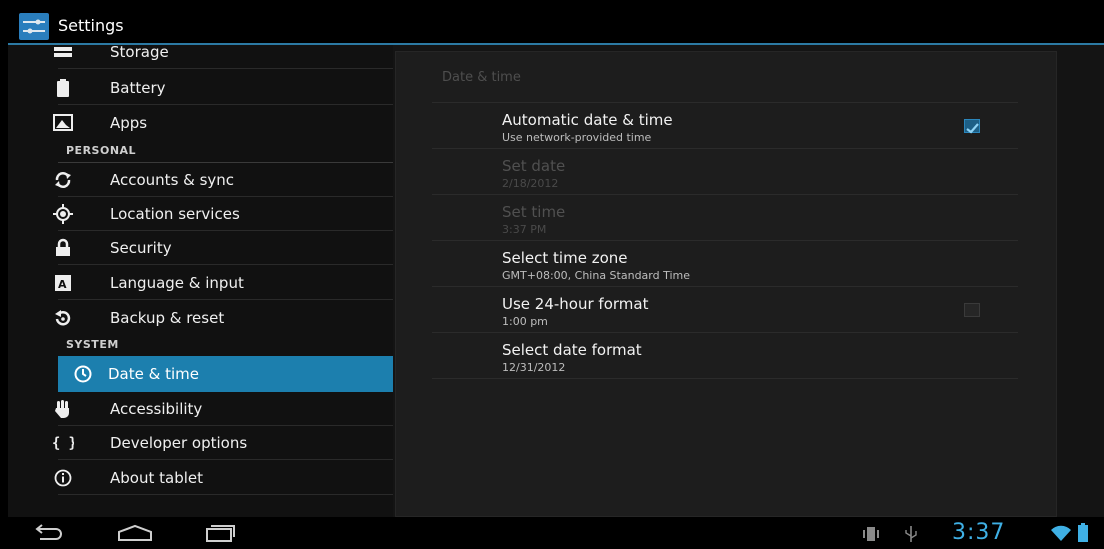  What do you see at coordinates (225, 346) in the screenshot?
I see `section-header-system: SYSTEM` at bounding box center [225, 346].